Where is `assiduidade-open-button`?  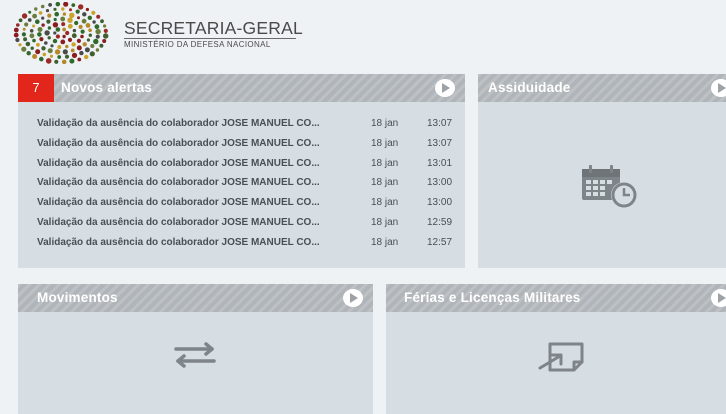
assiduidade-open-button is located at coordinates (718, 88).